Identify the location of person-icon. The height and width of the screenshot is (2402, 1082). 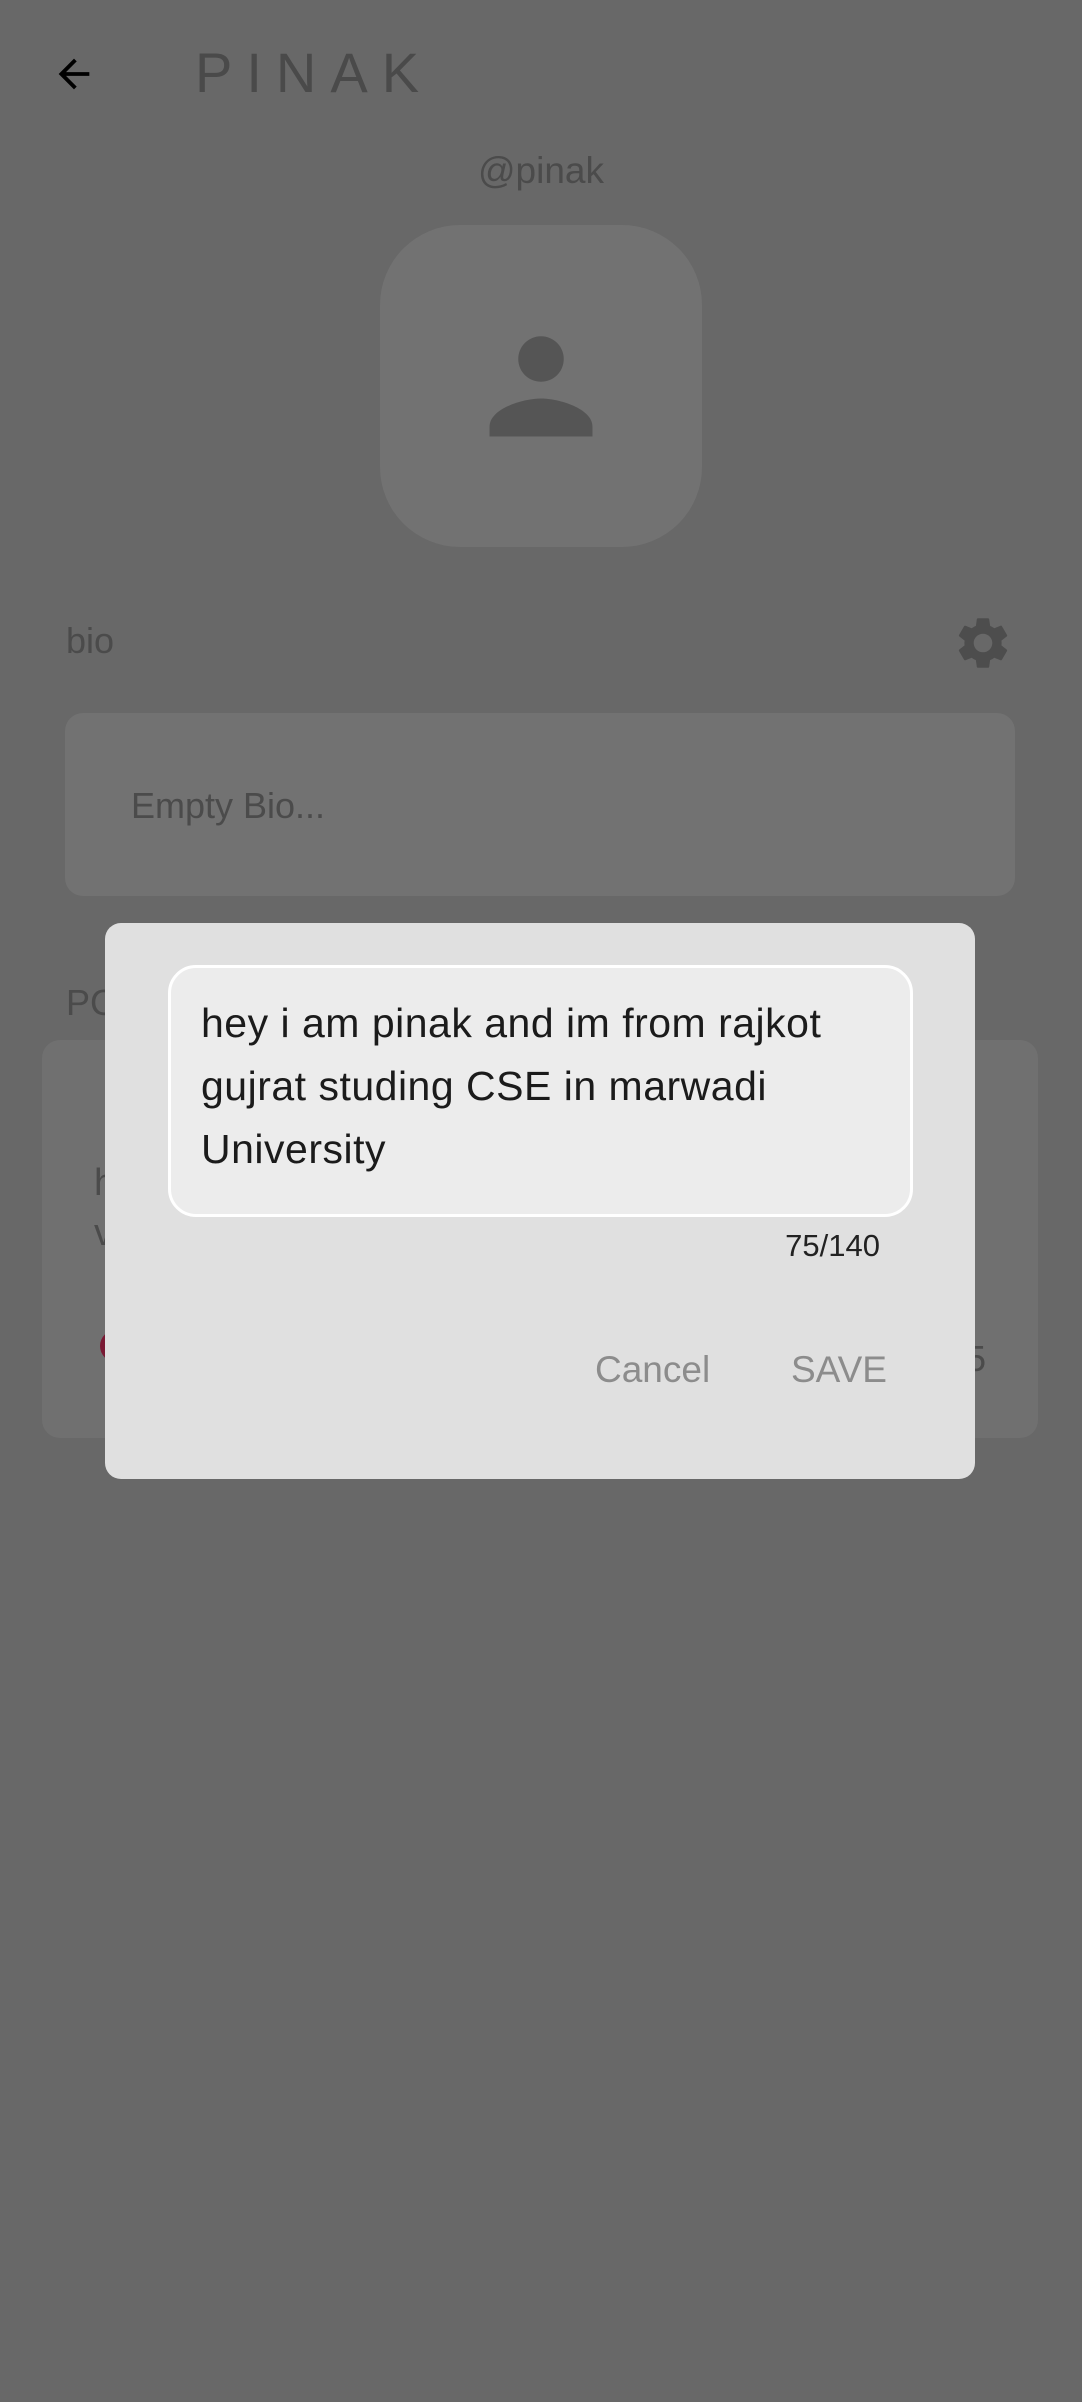
(541, 386).